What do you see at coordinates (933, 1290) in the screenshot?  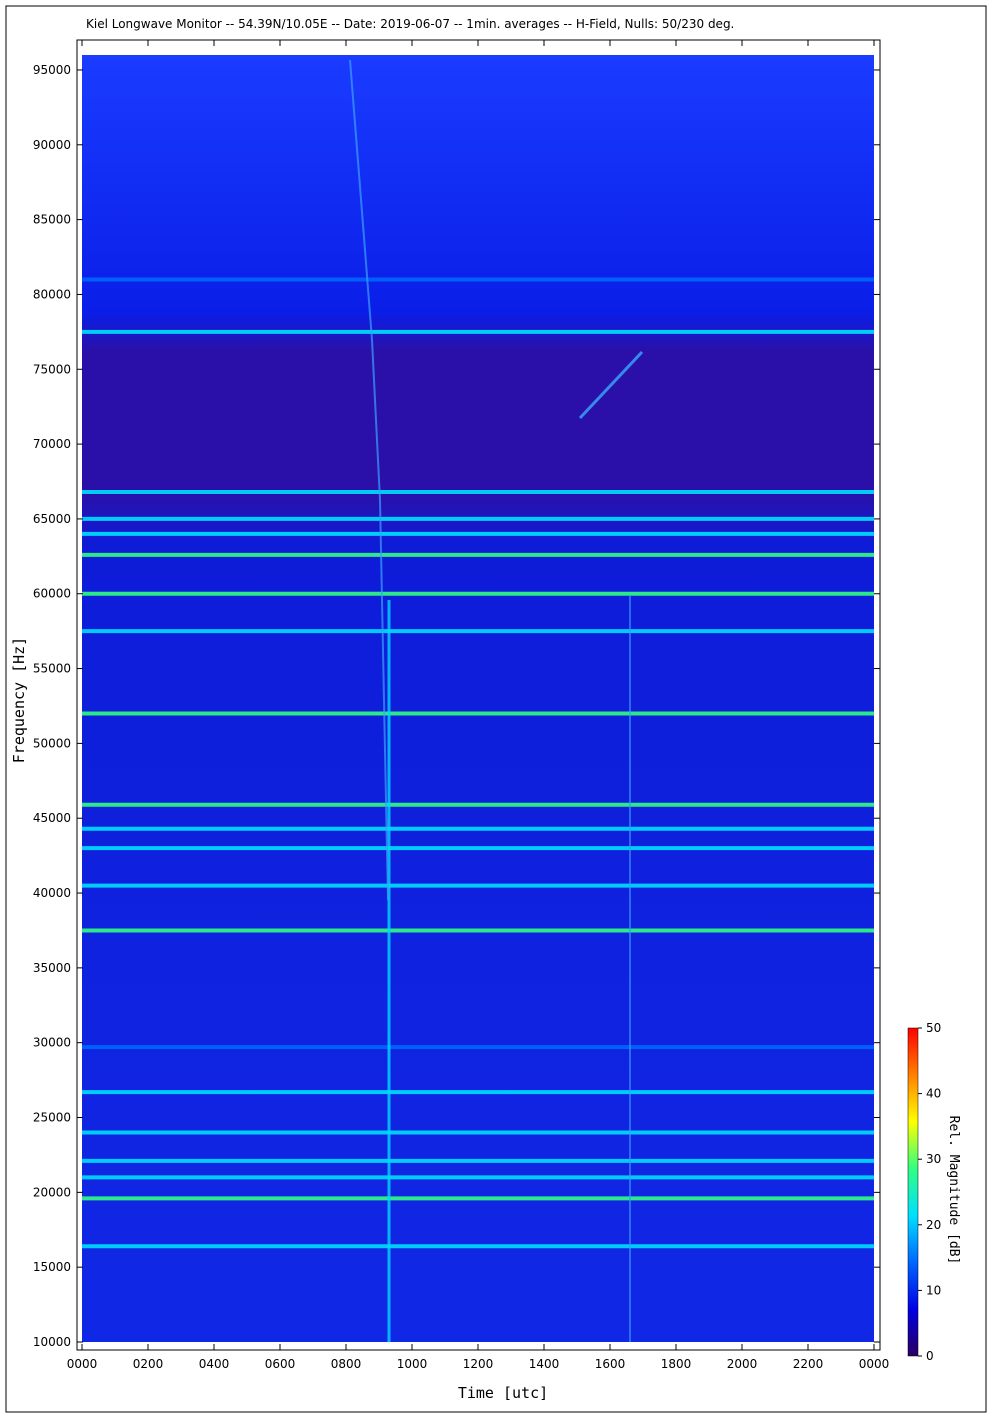 I see `colorbar-tick-label: 10` at bounding box center [933, 1290].